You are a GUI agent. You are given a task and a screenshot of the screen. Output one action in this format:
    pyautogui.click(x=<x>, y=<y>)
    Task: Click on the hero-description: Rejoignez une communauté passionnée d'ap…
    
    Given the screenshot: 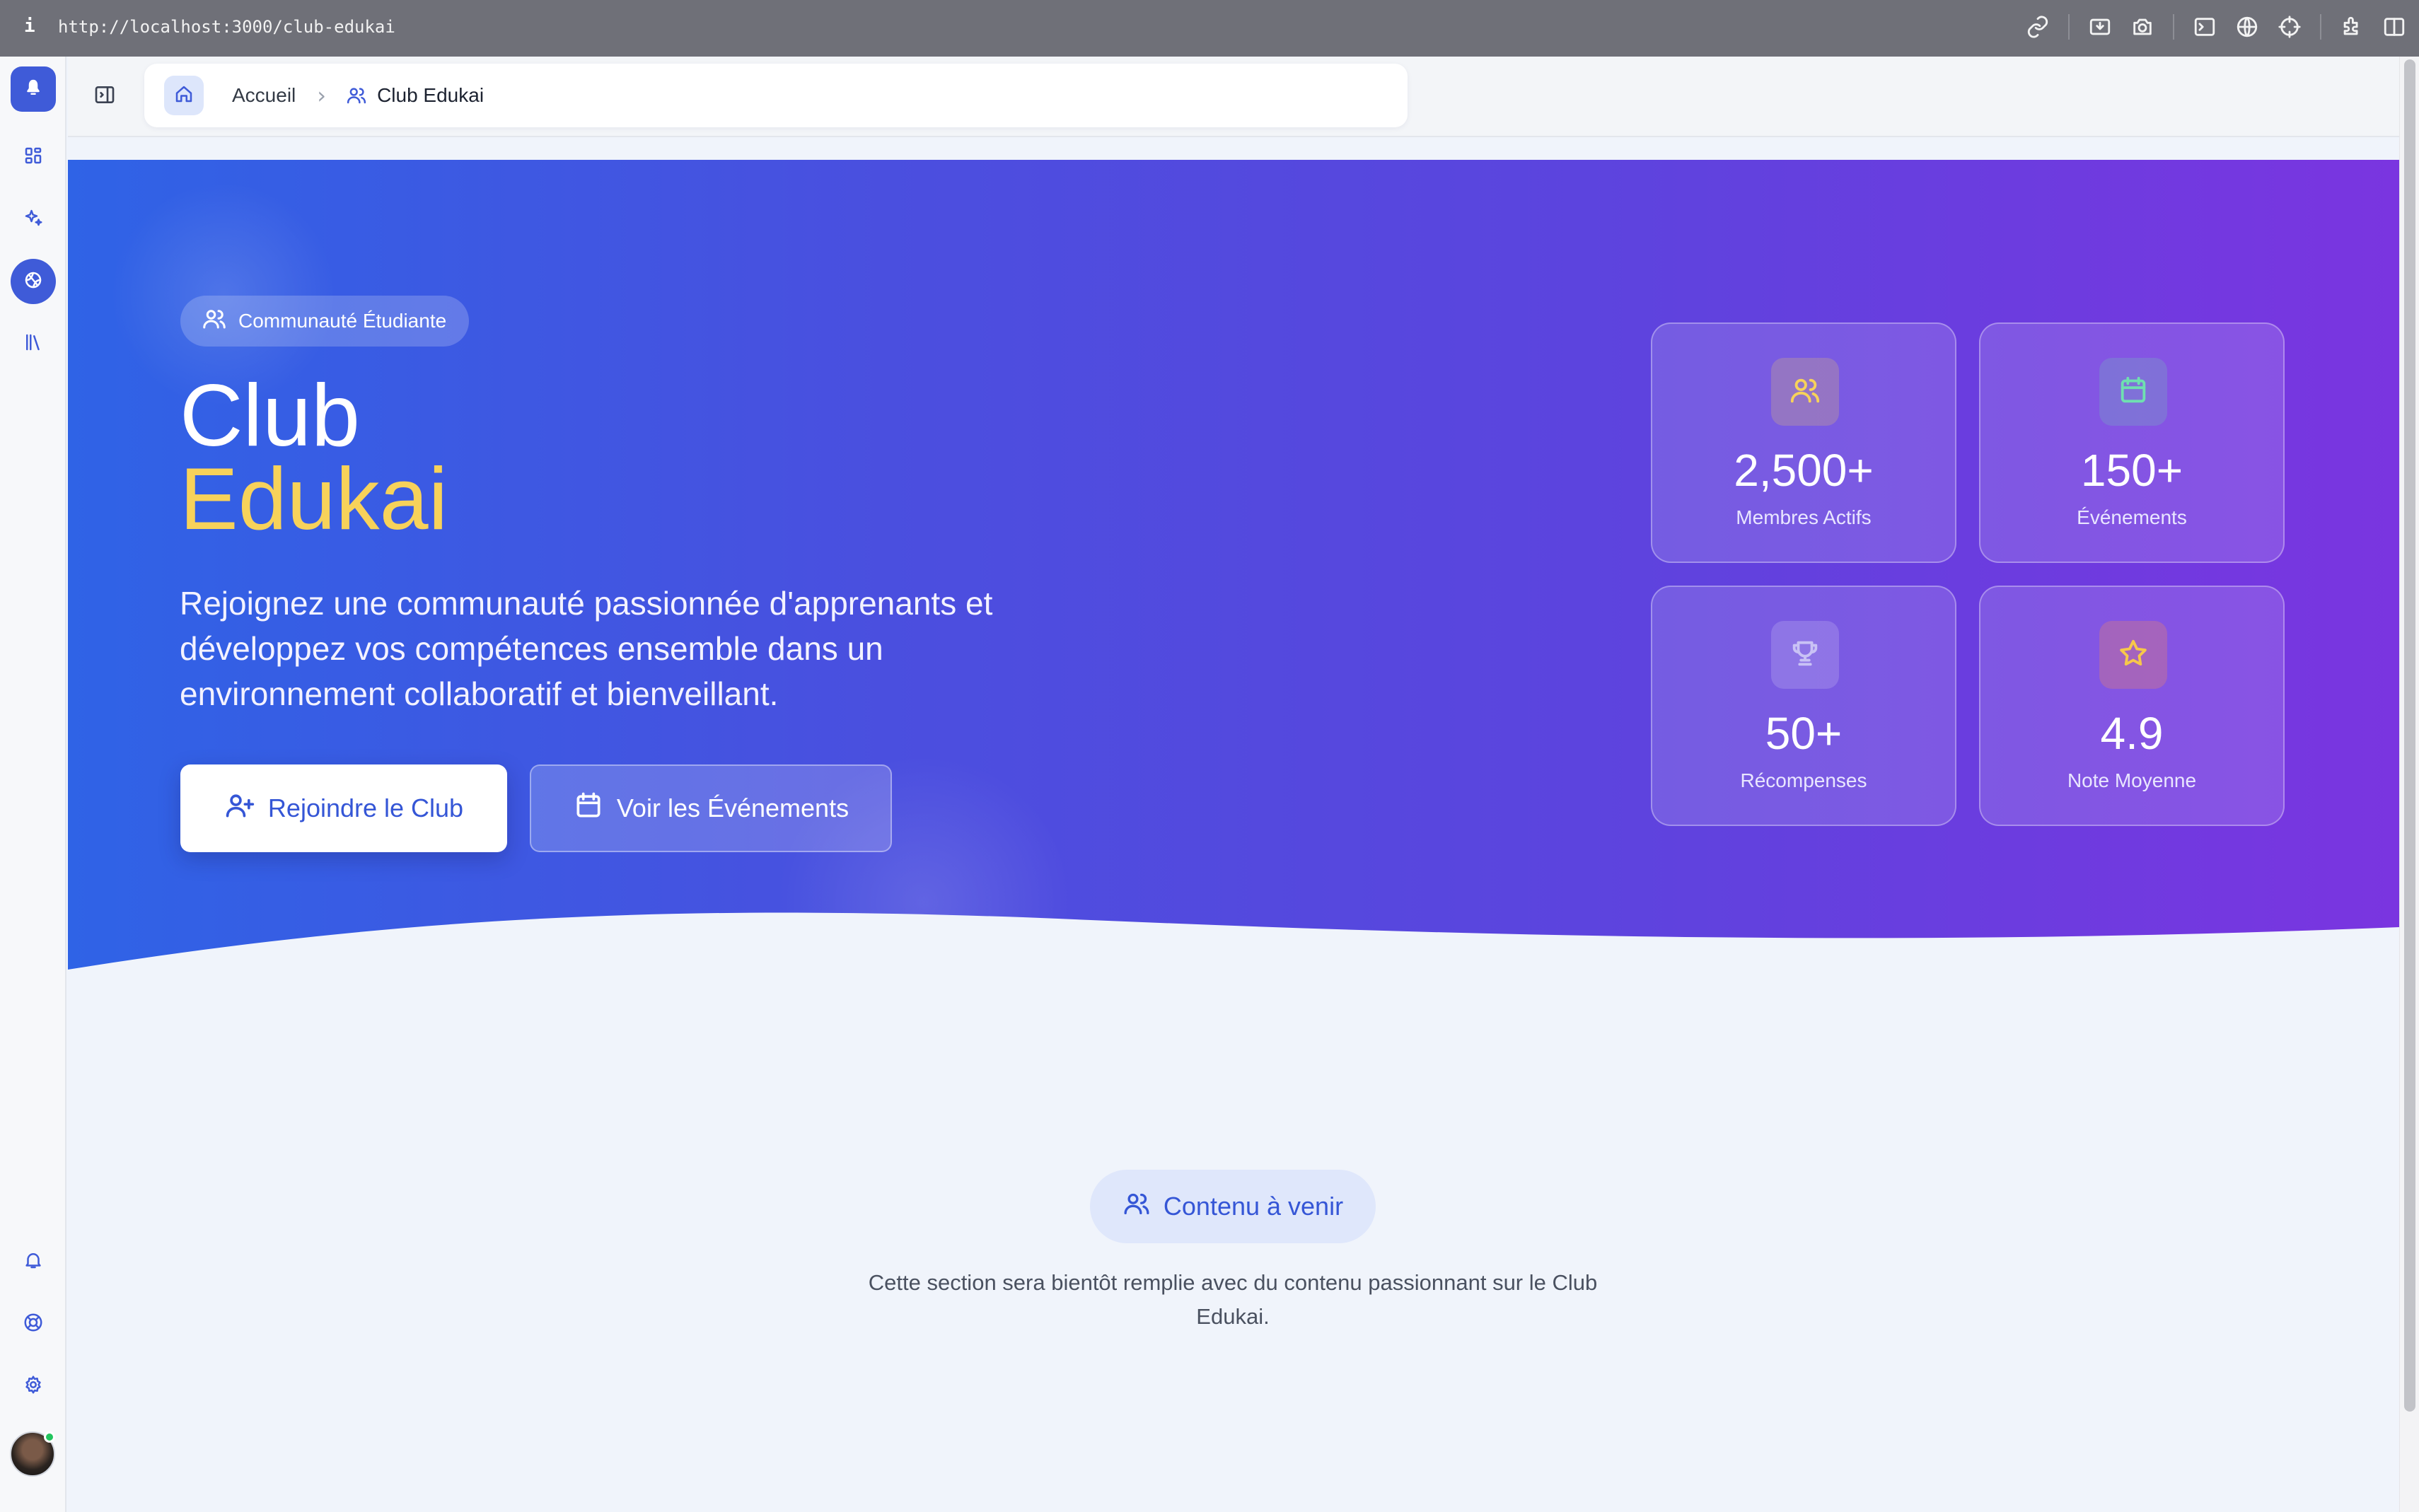 What is the action you would take?
    pyautogui.click(x=587, y=648)
    